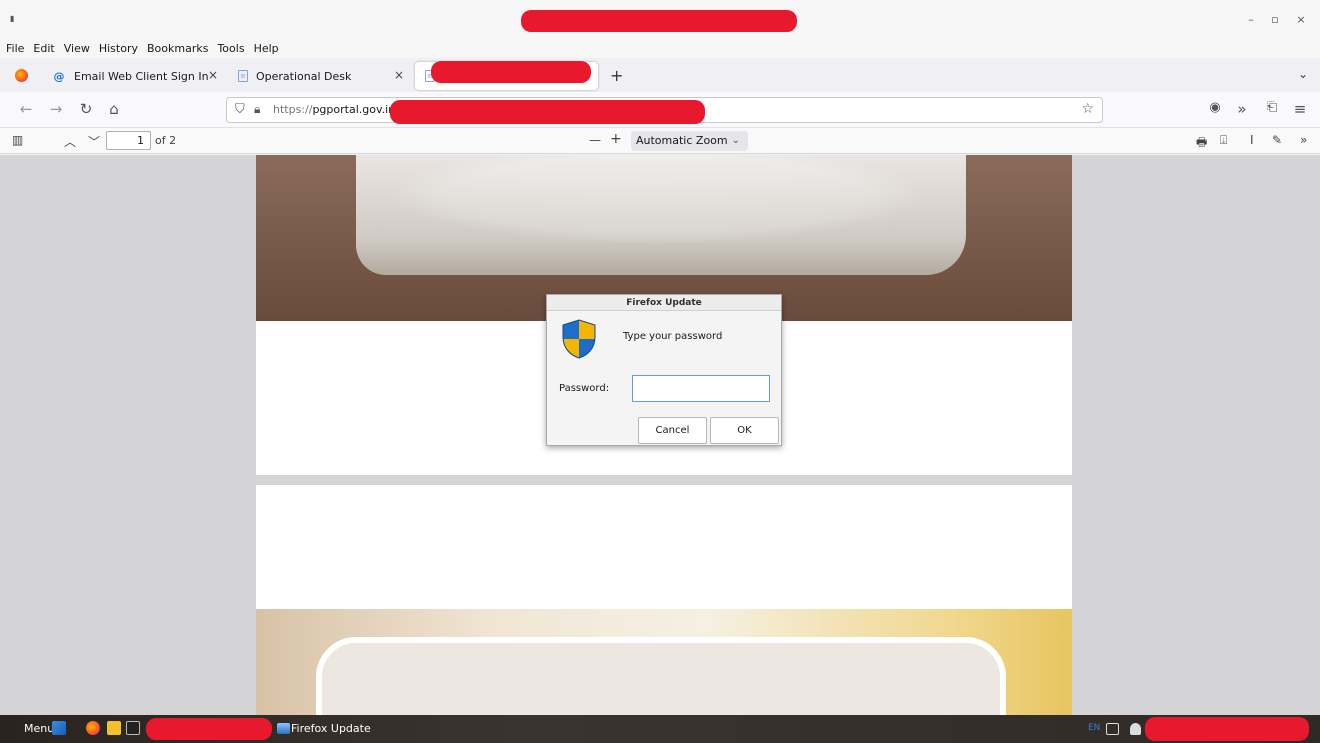 The height and width of the screenshot is (743, 1320). What do you see at coordinates (70, 141) in the screenshot?
I see `previous-page-icon: ︿` at bounding box center [70, 141].